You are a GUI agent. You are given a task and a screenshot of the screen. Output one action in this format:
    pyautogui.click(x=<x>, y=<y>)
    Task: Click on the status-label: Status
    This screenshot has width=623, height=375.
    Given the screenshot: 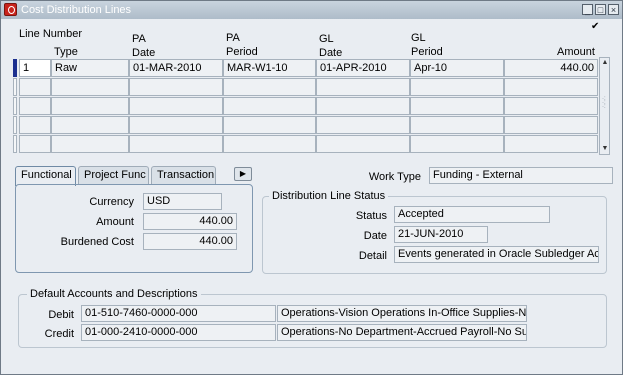 What is the action you would take?
    pyautogui.click(x=371, y=216)
    